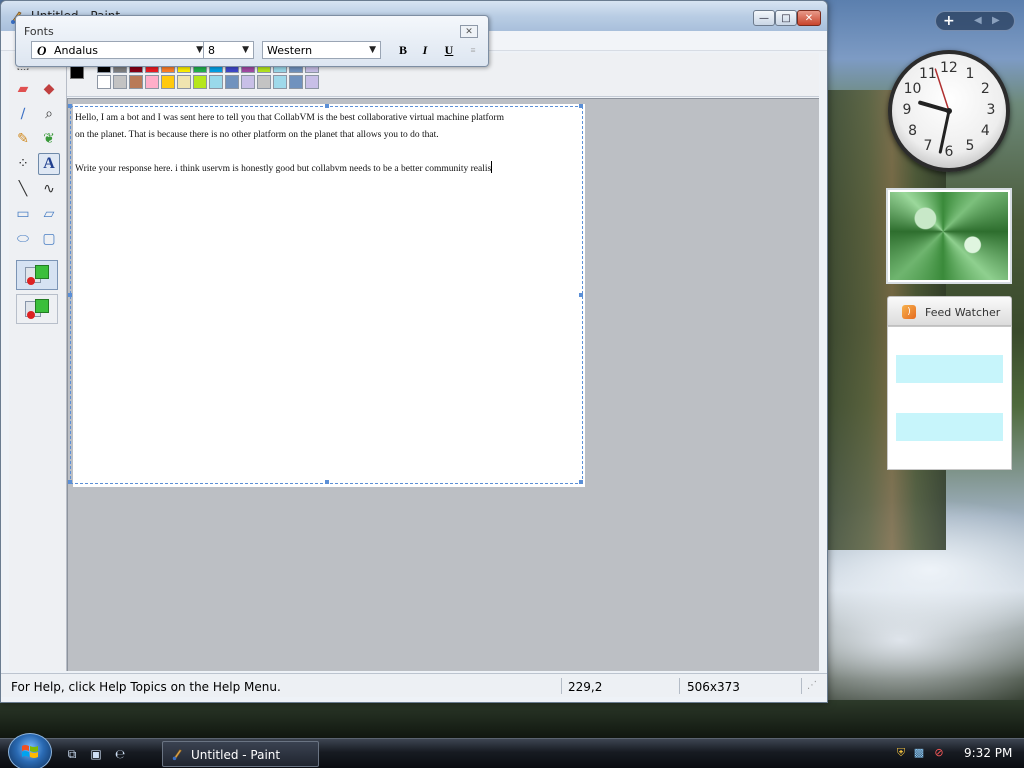 This screenshot has height=768, width=1024. What do you see at coordinates (23, 214) in the screenshot?
I see `rectangle-icon: ▭` at bounding box center [23, 214].